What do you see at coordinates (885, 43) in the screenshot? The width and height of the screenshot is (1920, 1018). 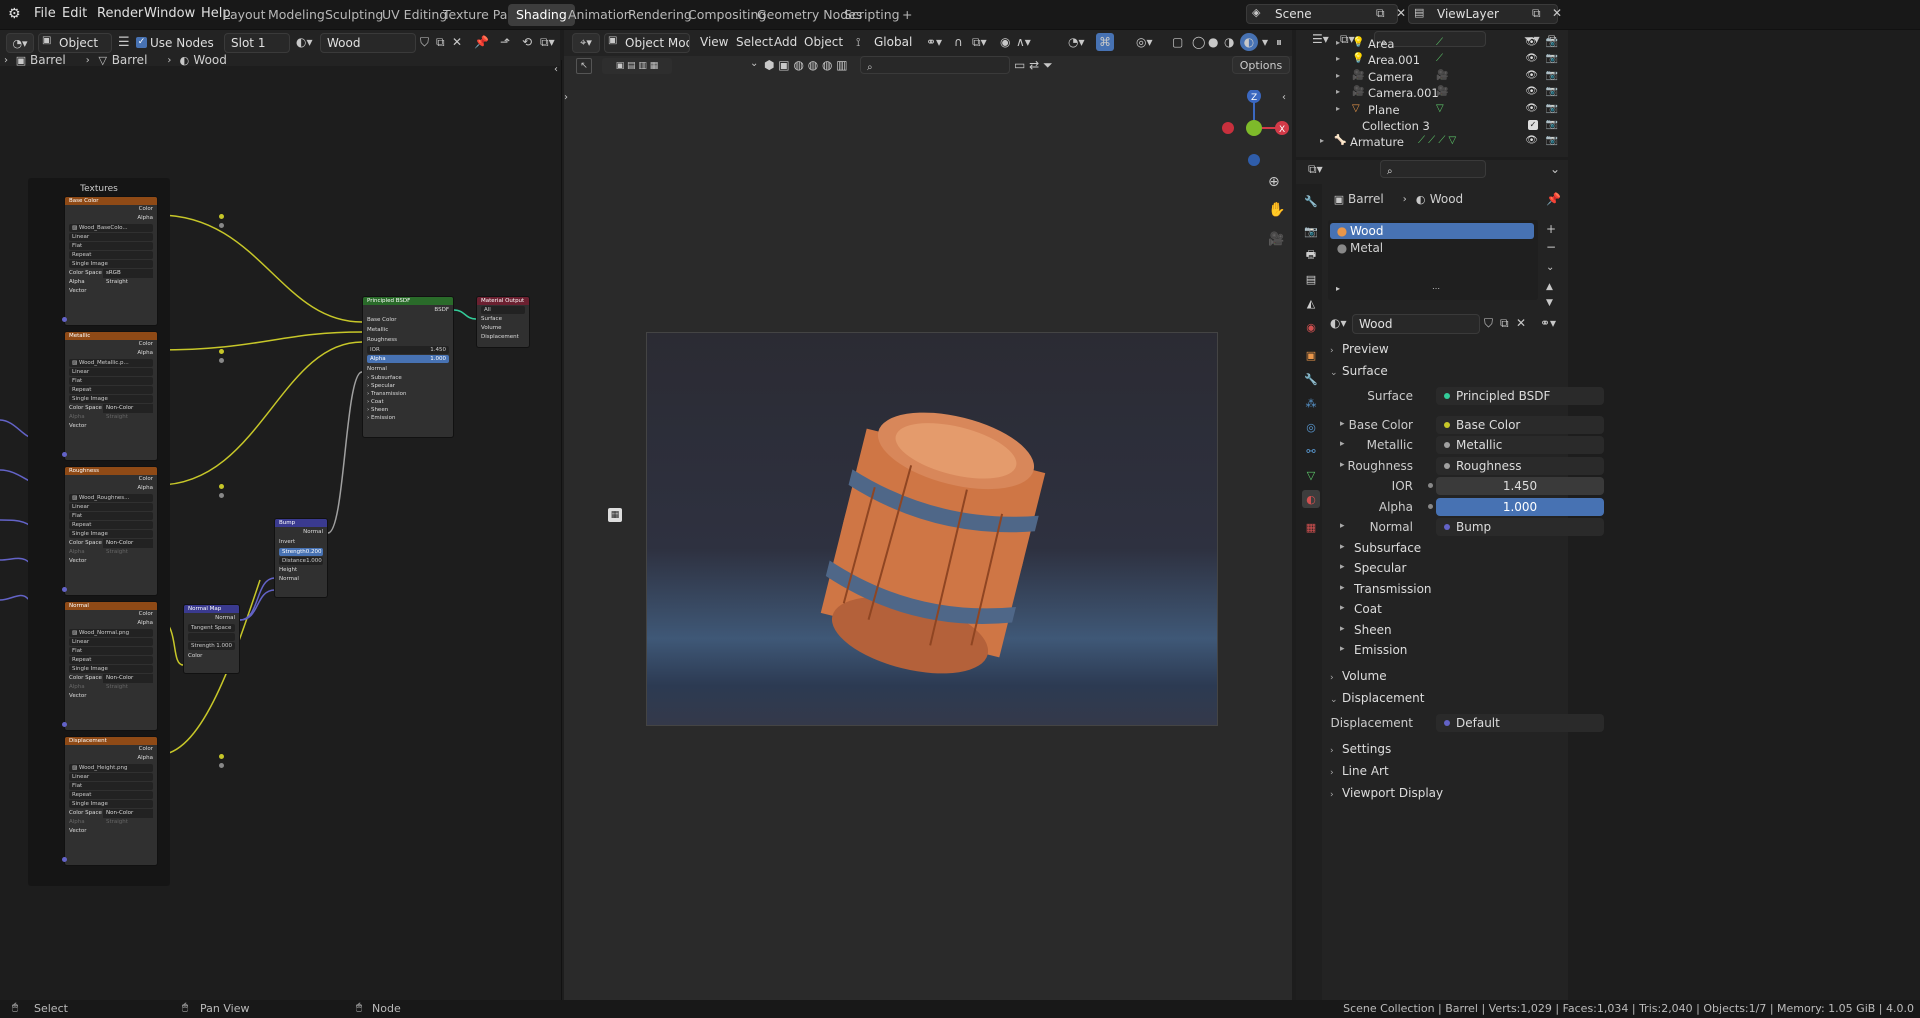 I see `orientation-select: Global` at bounding box center [885, 43].